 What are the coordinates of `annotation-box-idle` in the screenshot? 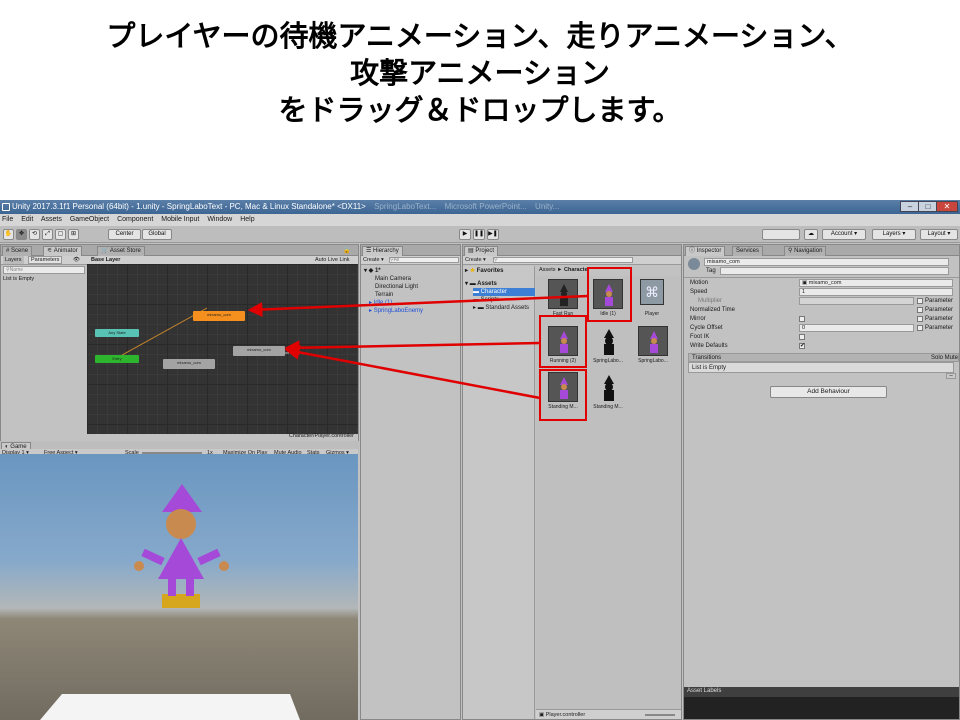 It's located at (609, 294).